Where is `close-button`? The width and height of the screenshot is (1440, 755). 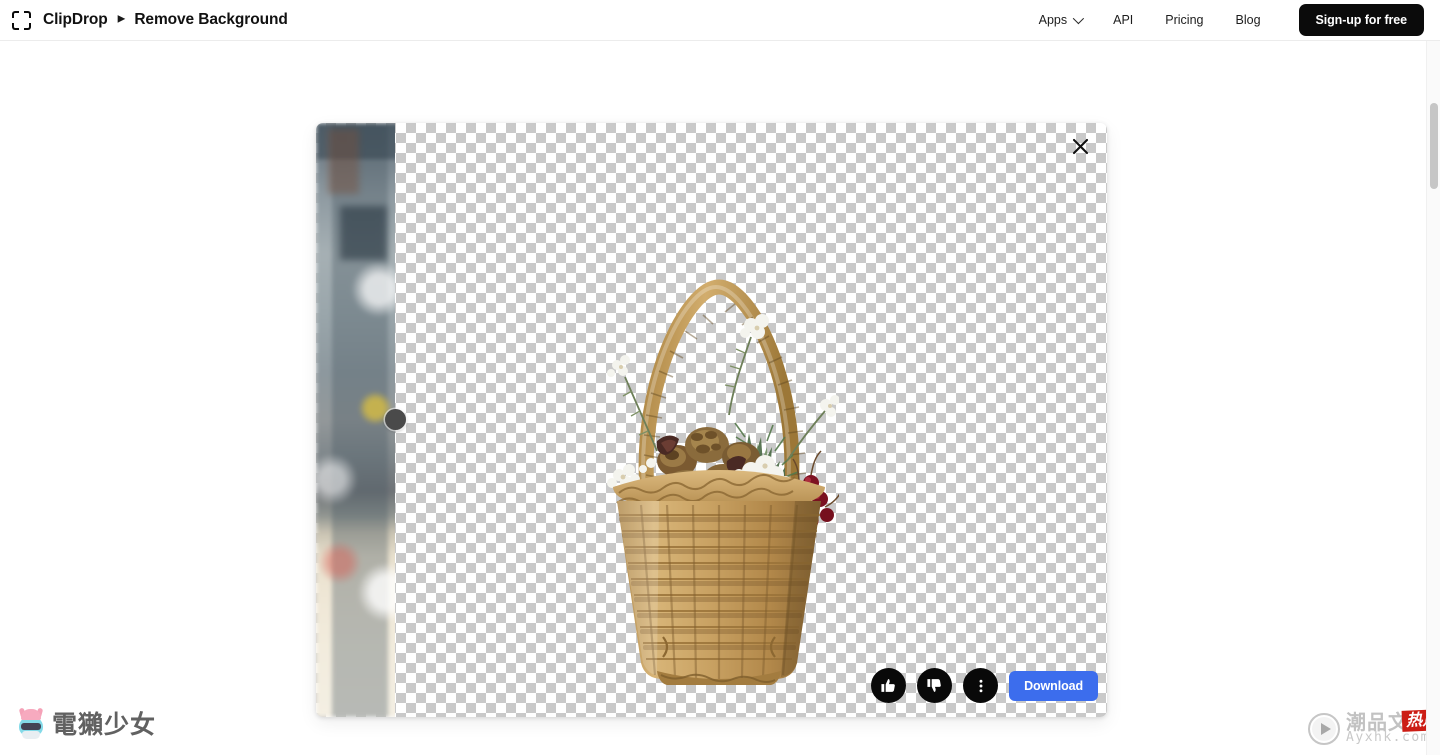
close-button is located at coordinates (1080, 146).